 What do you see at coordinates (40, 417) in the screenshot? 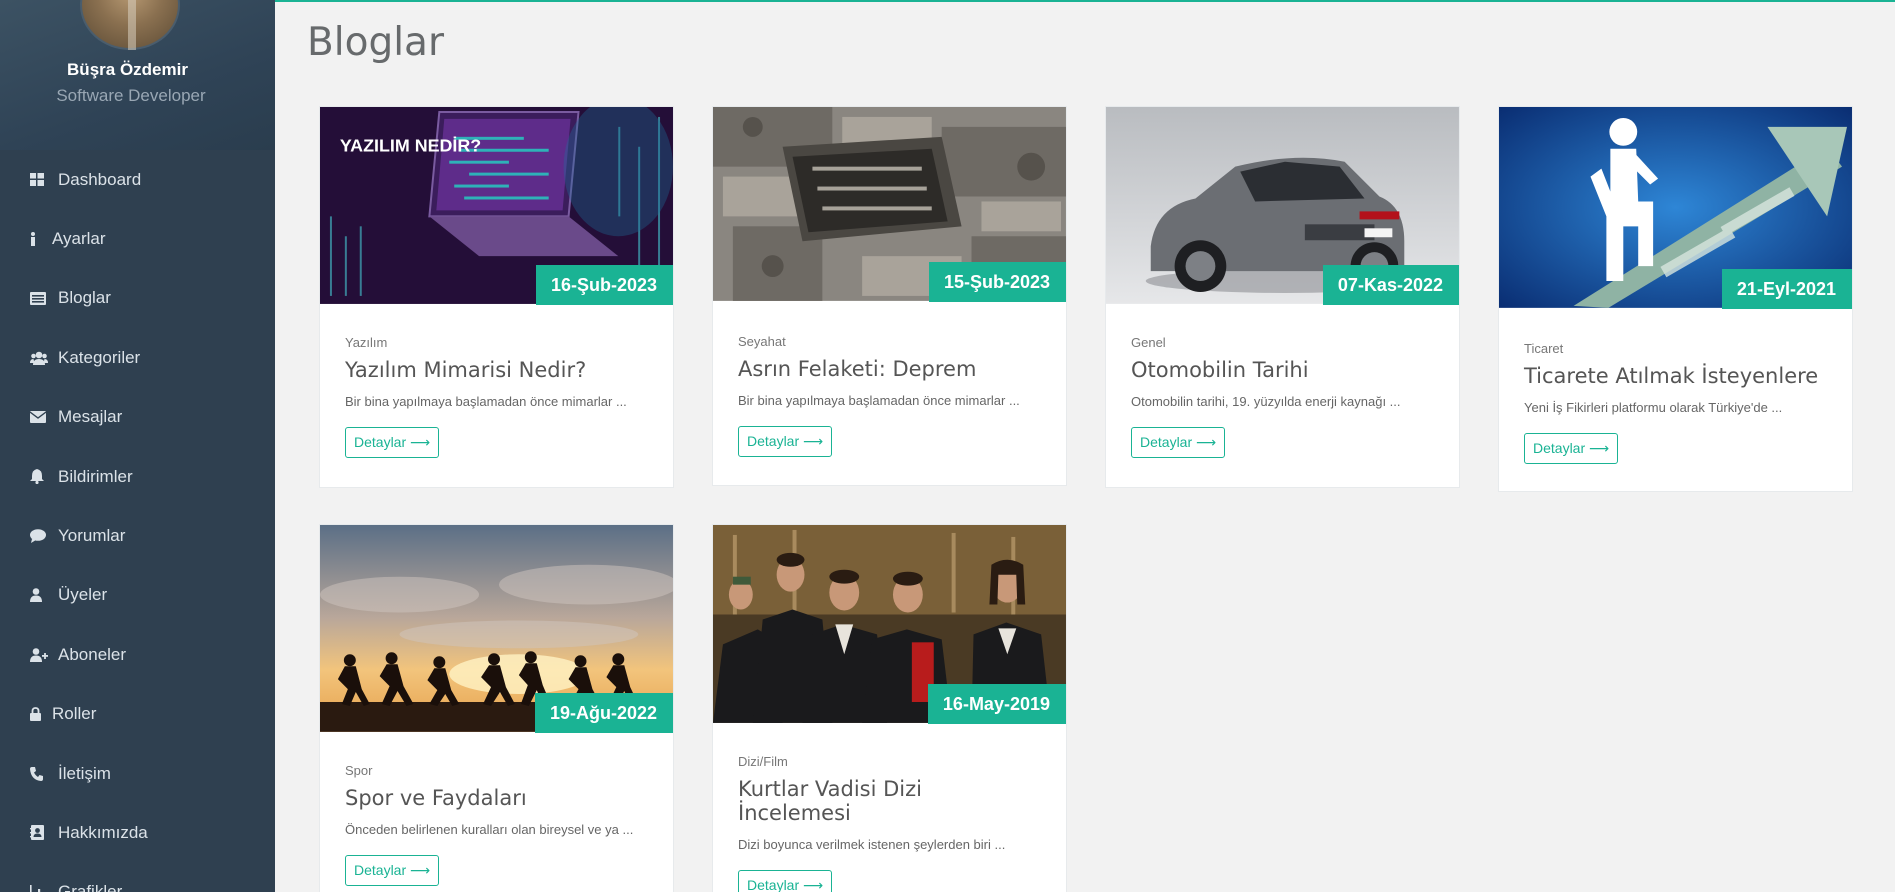
I see `envelope-icon` at bounding box center [40, 417].